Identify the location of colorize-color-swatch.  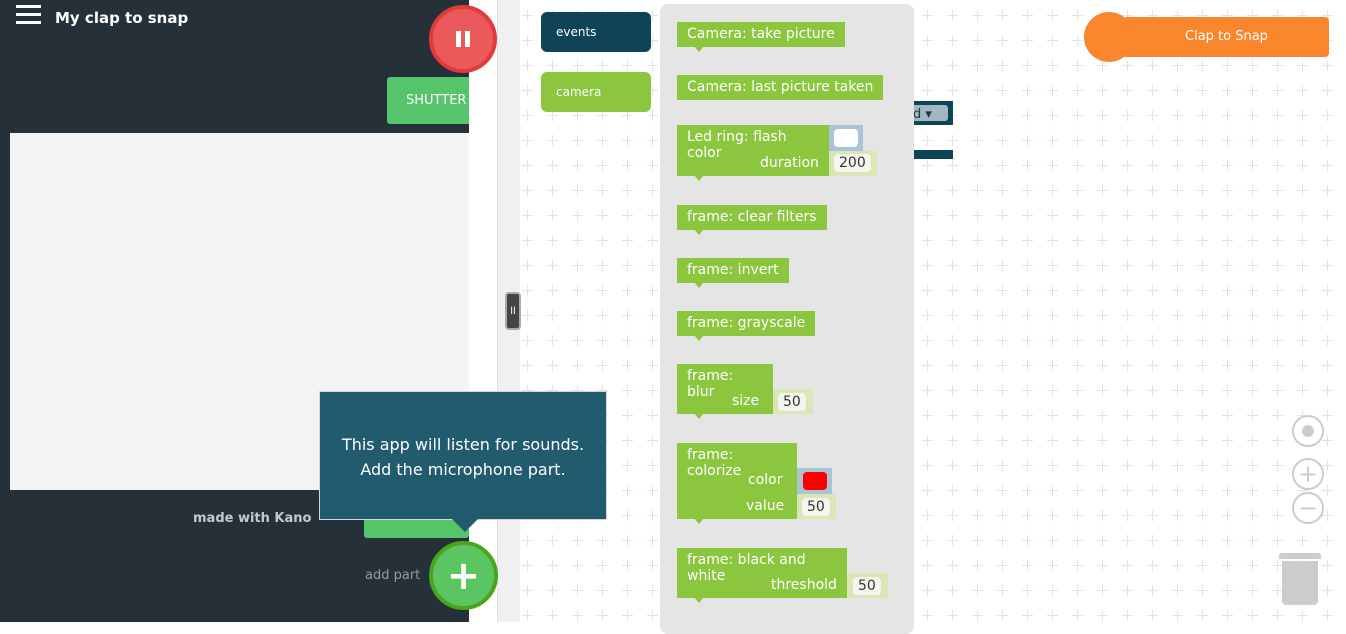
(815, 481).